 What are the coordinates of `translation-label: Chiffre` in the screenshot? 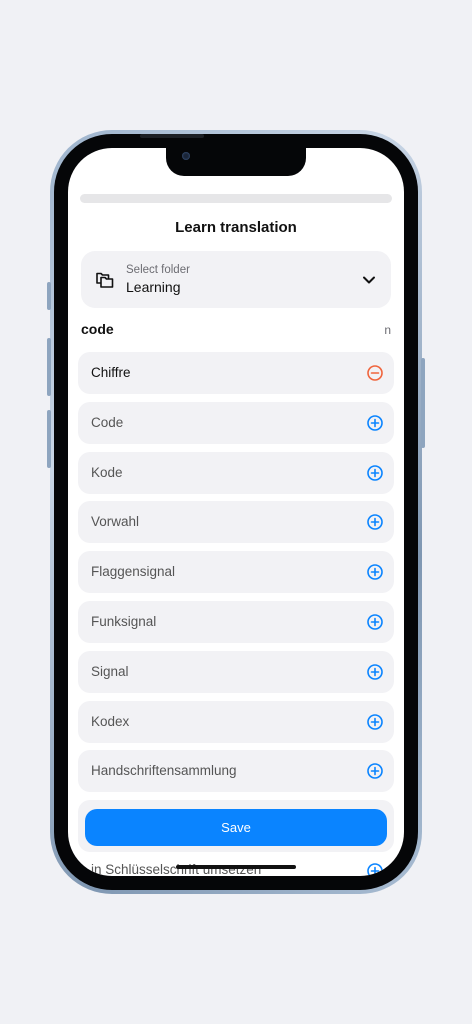 It's located at (111, 372).